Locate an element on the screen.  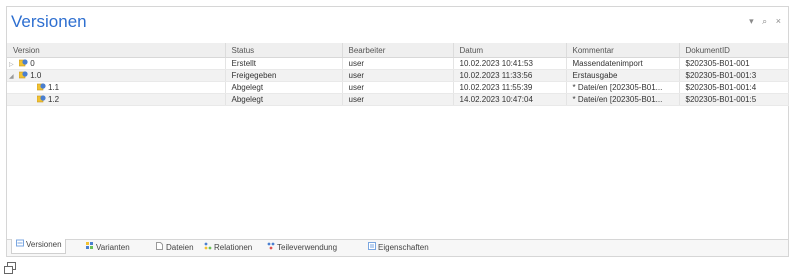
date-cell: 14.02.2023 10:47:04 is located at coordinates (510, 99).